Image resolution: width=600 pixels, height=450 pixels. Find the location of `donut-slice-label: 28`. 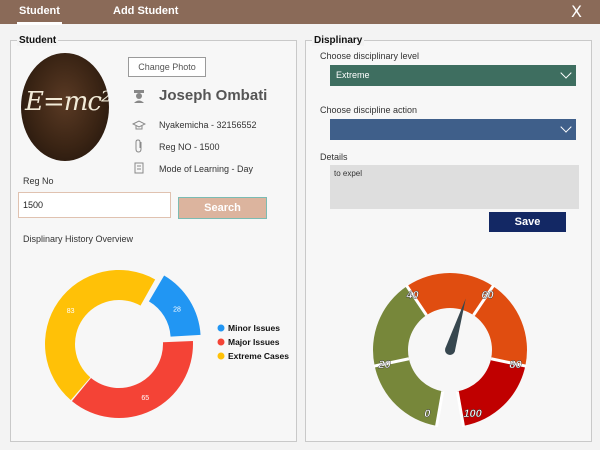

donut-slice-label: 28 is located at coordinates (177, 309).